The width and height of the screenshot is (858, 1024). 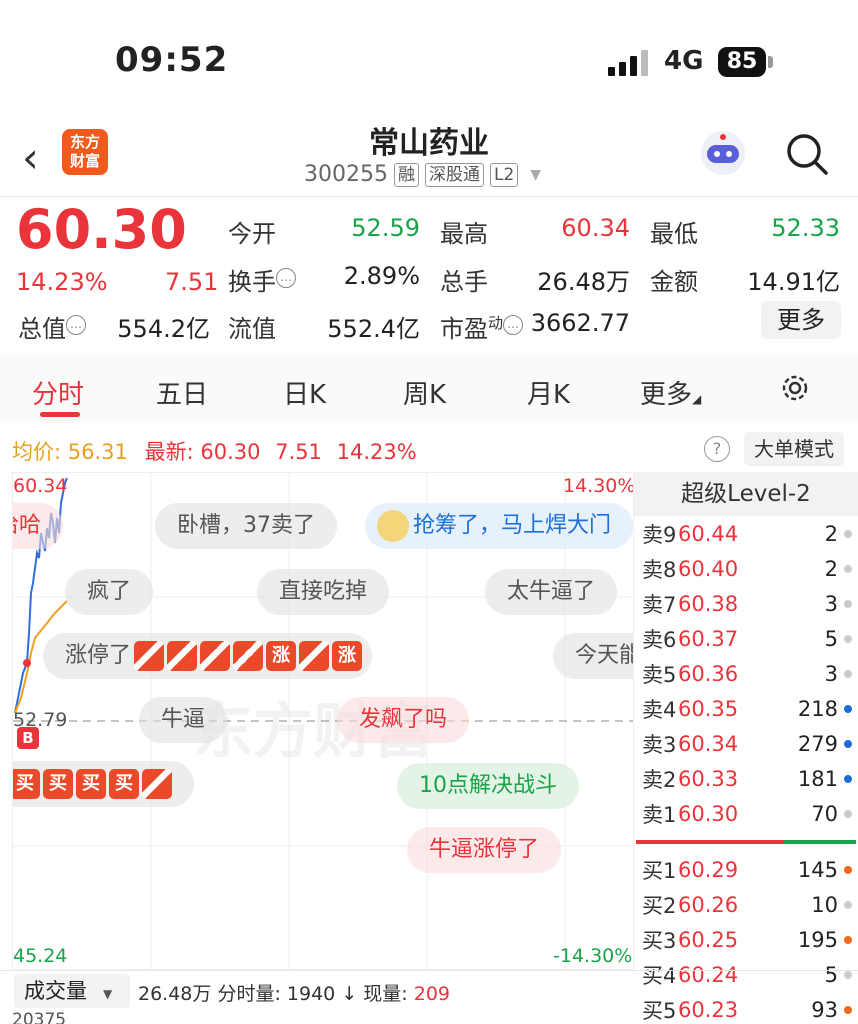 What do you see at coordinates (499, 526) in the screenshot?
I see `danmu-comment: 抢筹了，马上焊大门` at bounding box center [499, 526].